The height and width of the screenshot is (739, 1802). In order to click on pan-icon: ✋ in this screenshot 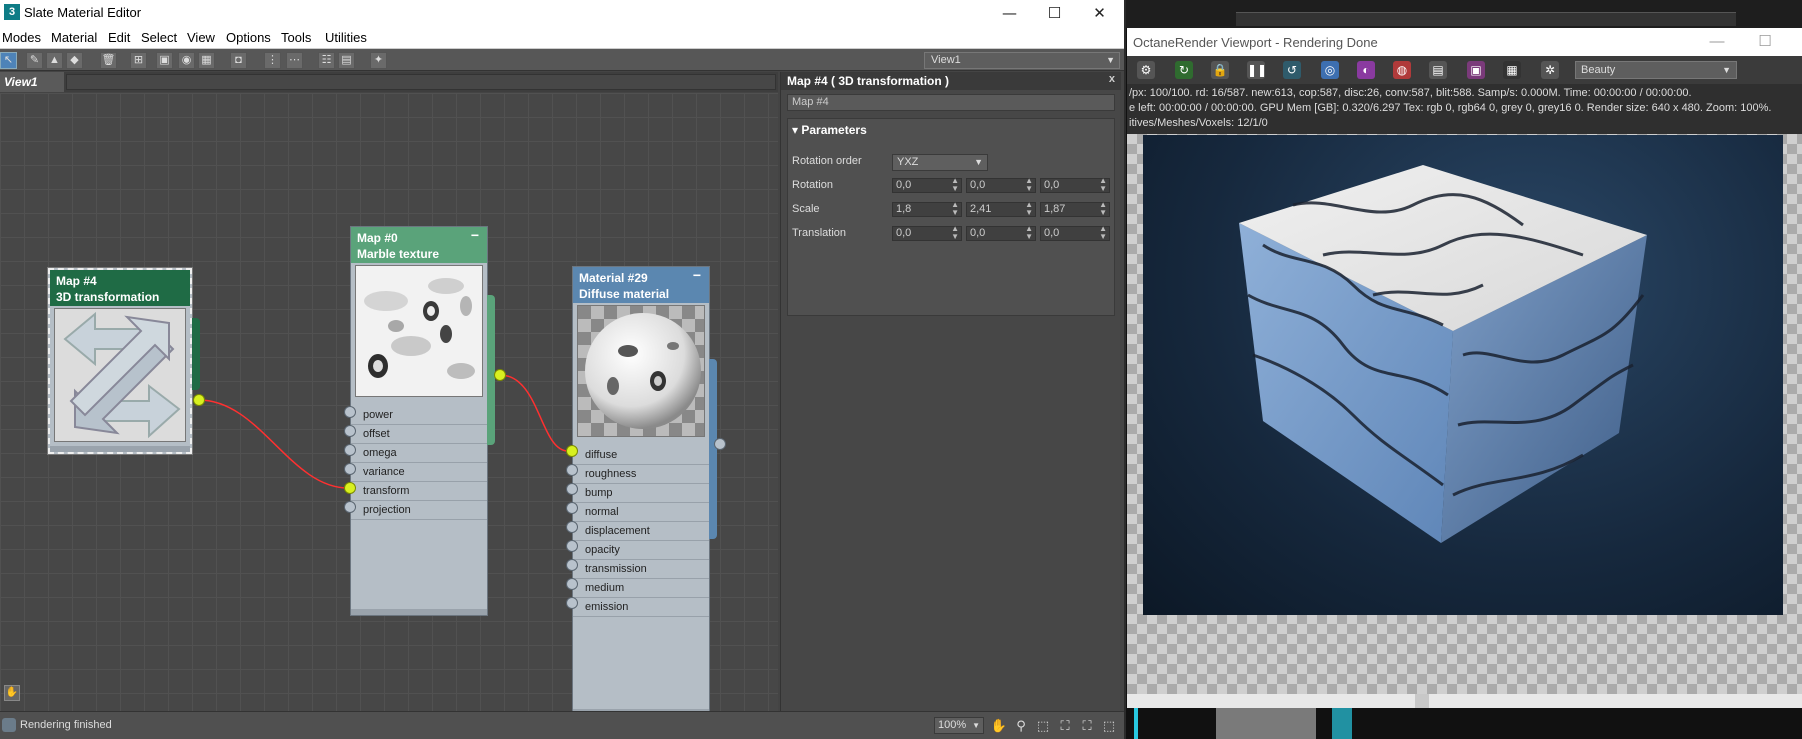, I will do `click(999, 726)`.